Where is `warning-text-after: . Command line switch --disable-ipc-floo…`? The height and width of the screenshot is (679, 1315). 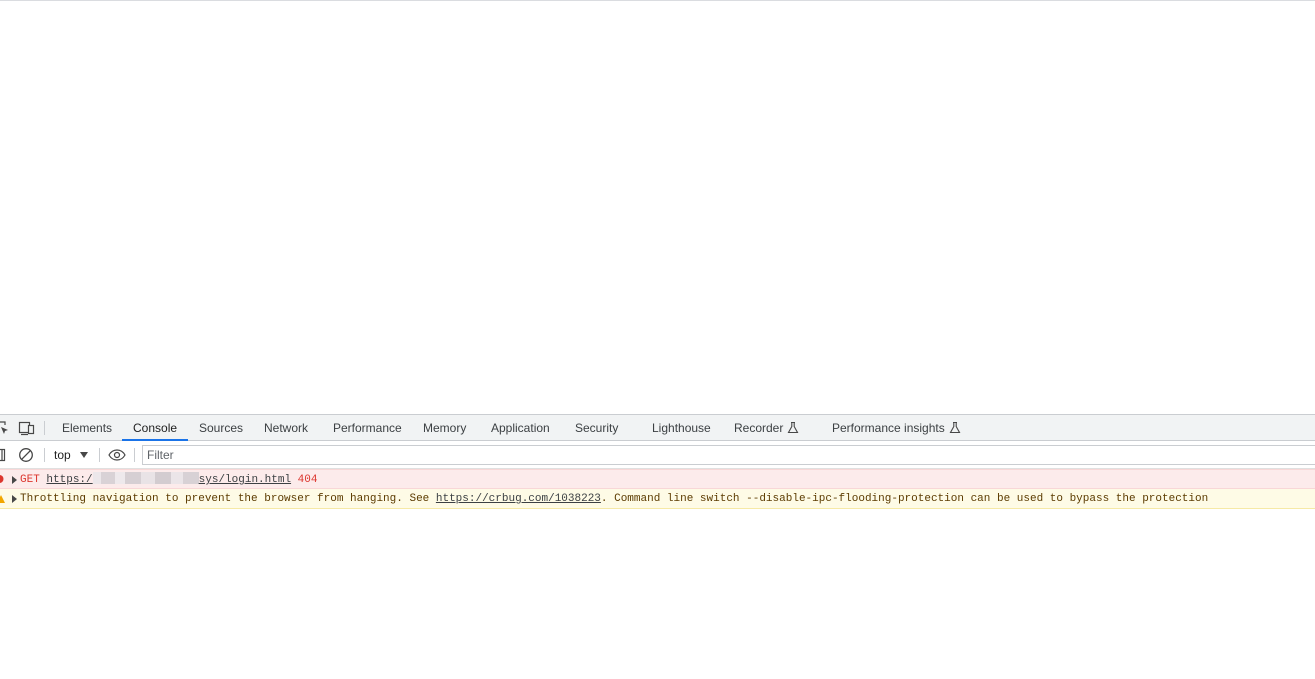
warning-text-after: . Command line switch --disable-ipc-floo… is located at coordinates (904, 499).